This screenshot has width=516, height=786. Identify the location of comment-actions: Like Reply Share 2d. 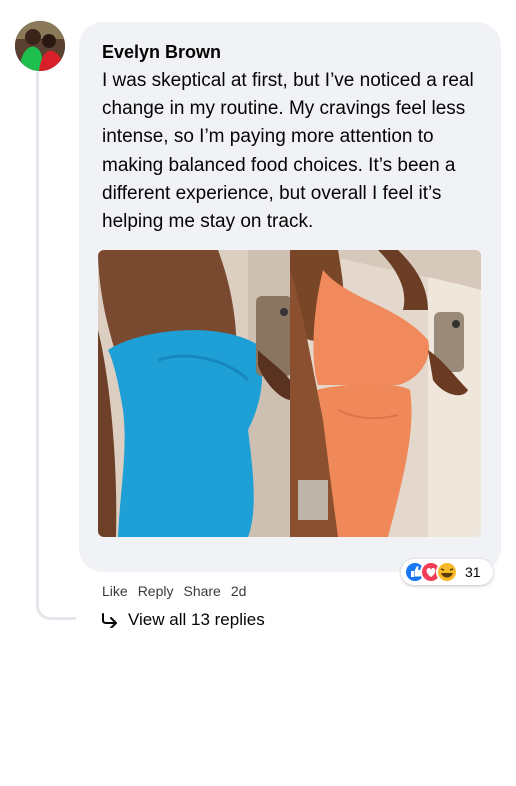
(174, 591).